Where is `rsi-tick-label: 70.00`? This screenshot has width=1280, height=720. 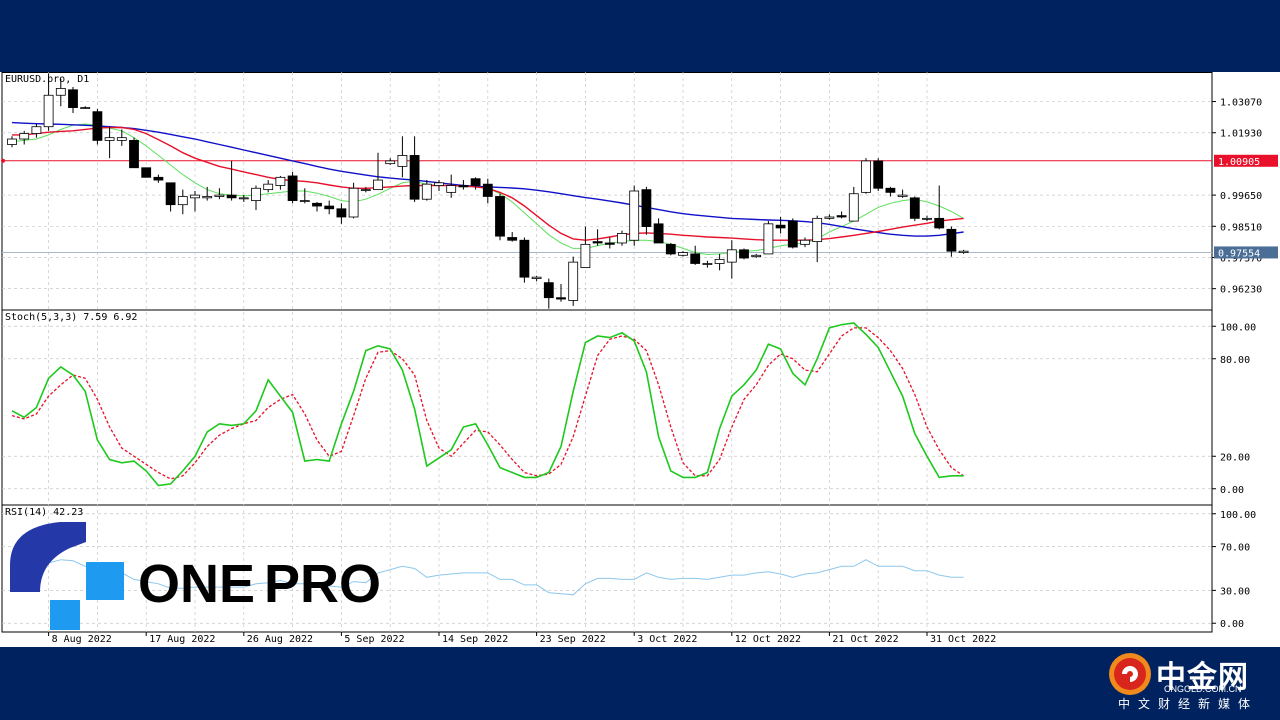
rsi-tick-label: 70.00 is located at coordinates (1235, 548).